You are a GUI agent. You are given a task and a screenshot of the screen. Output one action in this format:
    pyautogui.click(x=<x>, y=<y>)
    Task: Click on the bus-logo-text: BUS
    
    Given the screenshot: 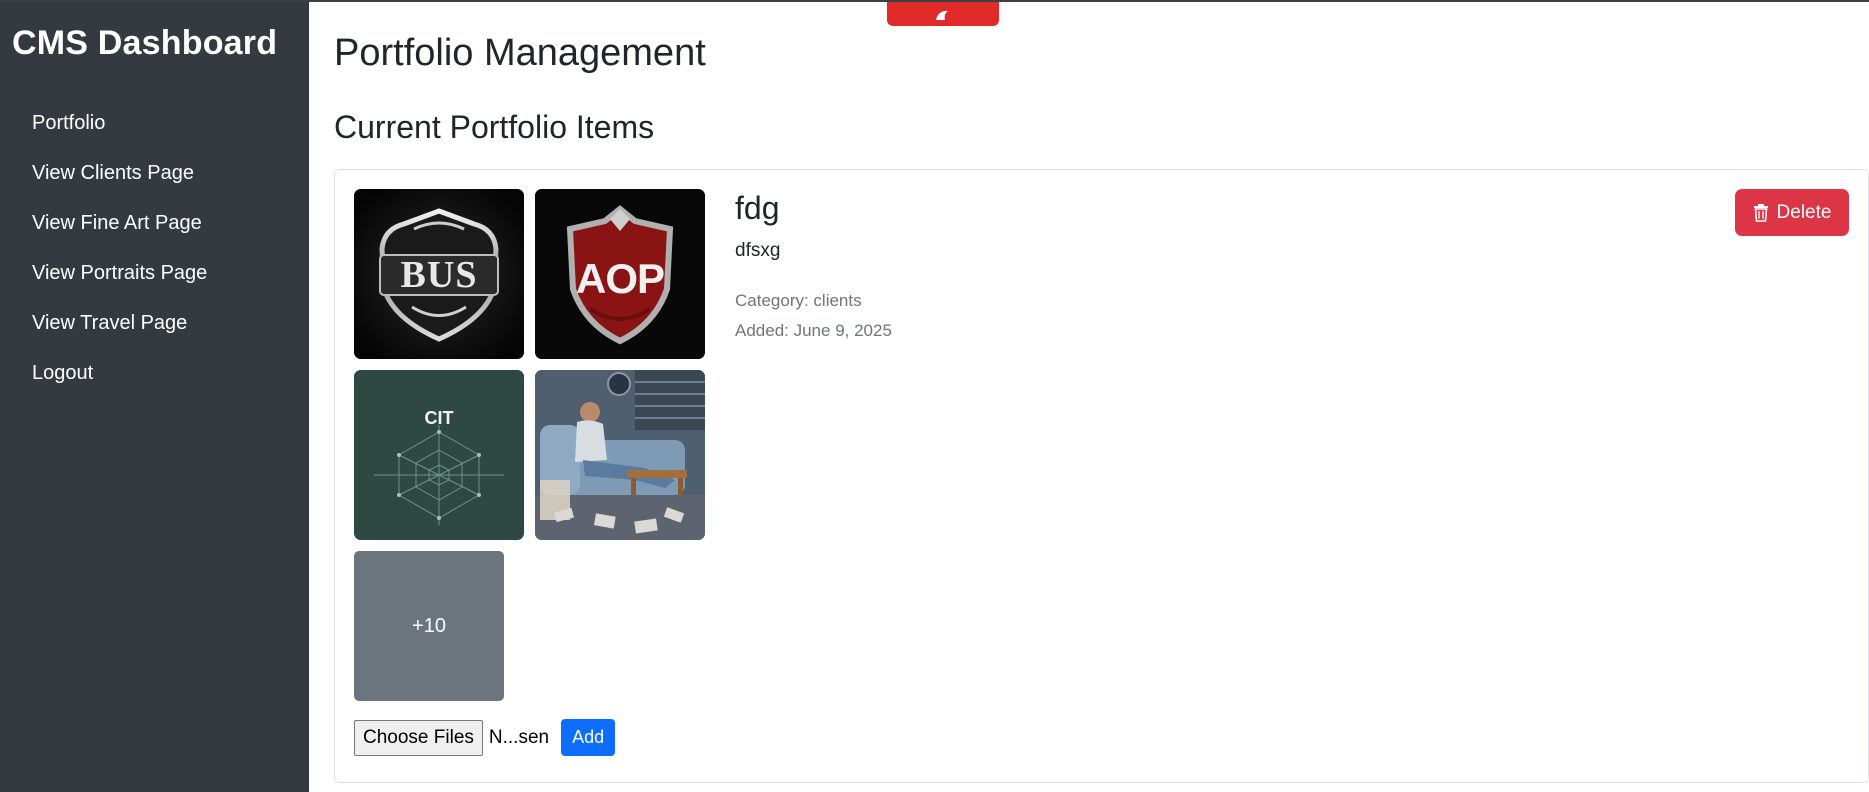 What is the action you would take?
    pyautogui.click(x=439, y=275)
    